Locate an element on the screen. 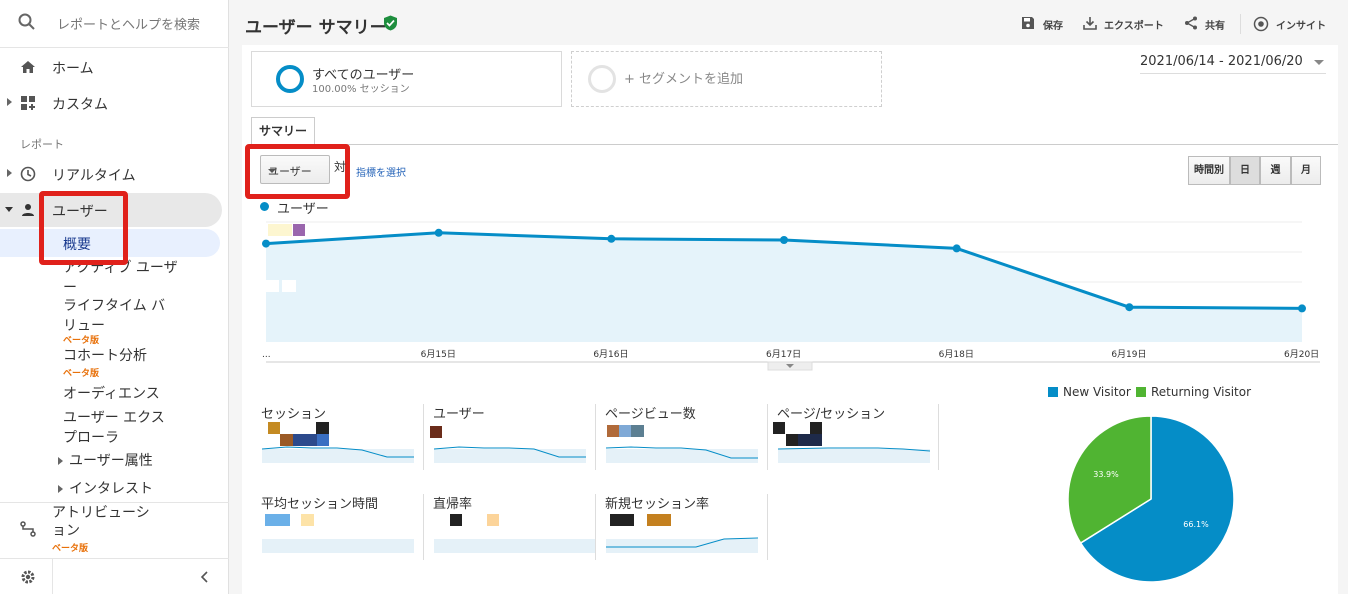 This screenshot has height=594, width=1348. sidebar-item-attribution: アトリビューション ベータ版 is located at coordinates (114, 530).